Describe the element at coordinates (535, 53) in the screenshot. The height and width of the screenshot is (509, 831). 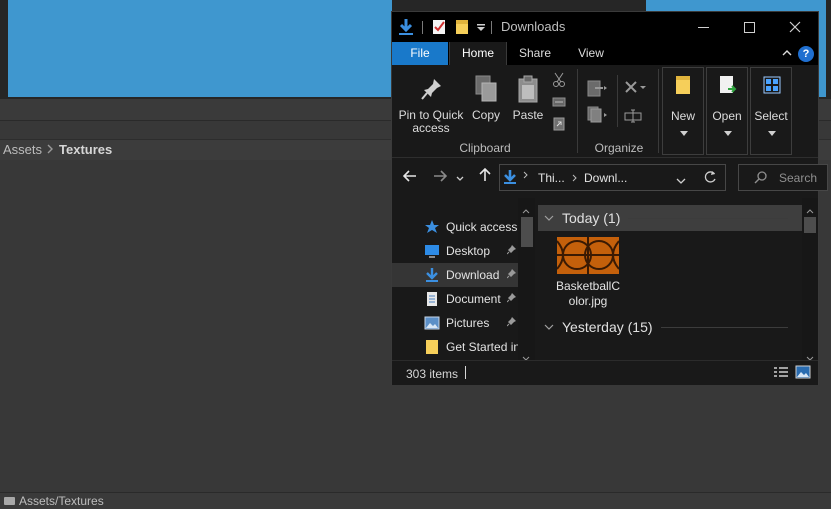
I see `tab-share: Share` at that location.